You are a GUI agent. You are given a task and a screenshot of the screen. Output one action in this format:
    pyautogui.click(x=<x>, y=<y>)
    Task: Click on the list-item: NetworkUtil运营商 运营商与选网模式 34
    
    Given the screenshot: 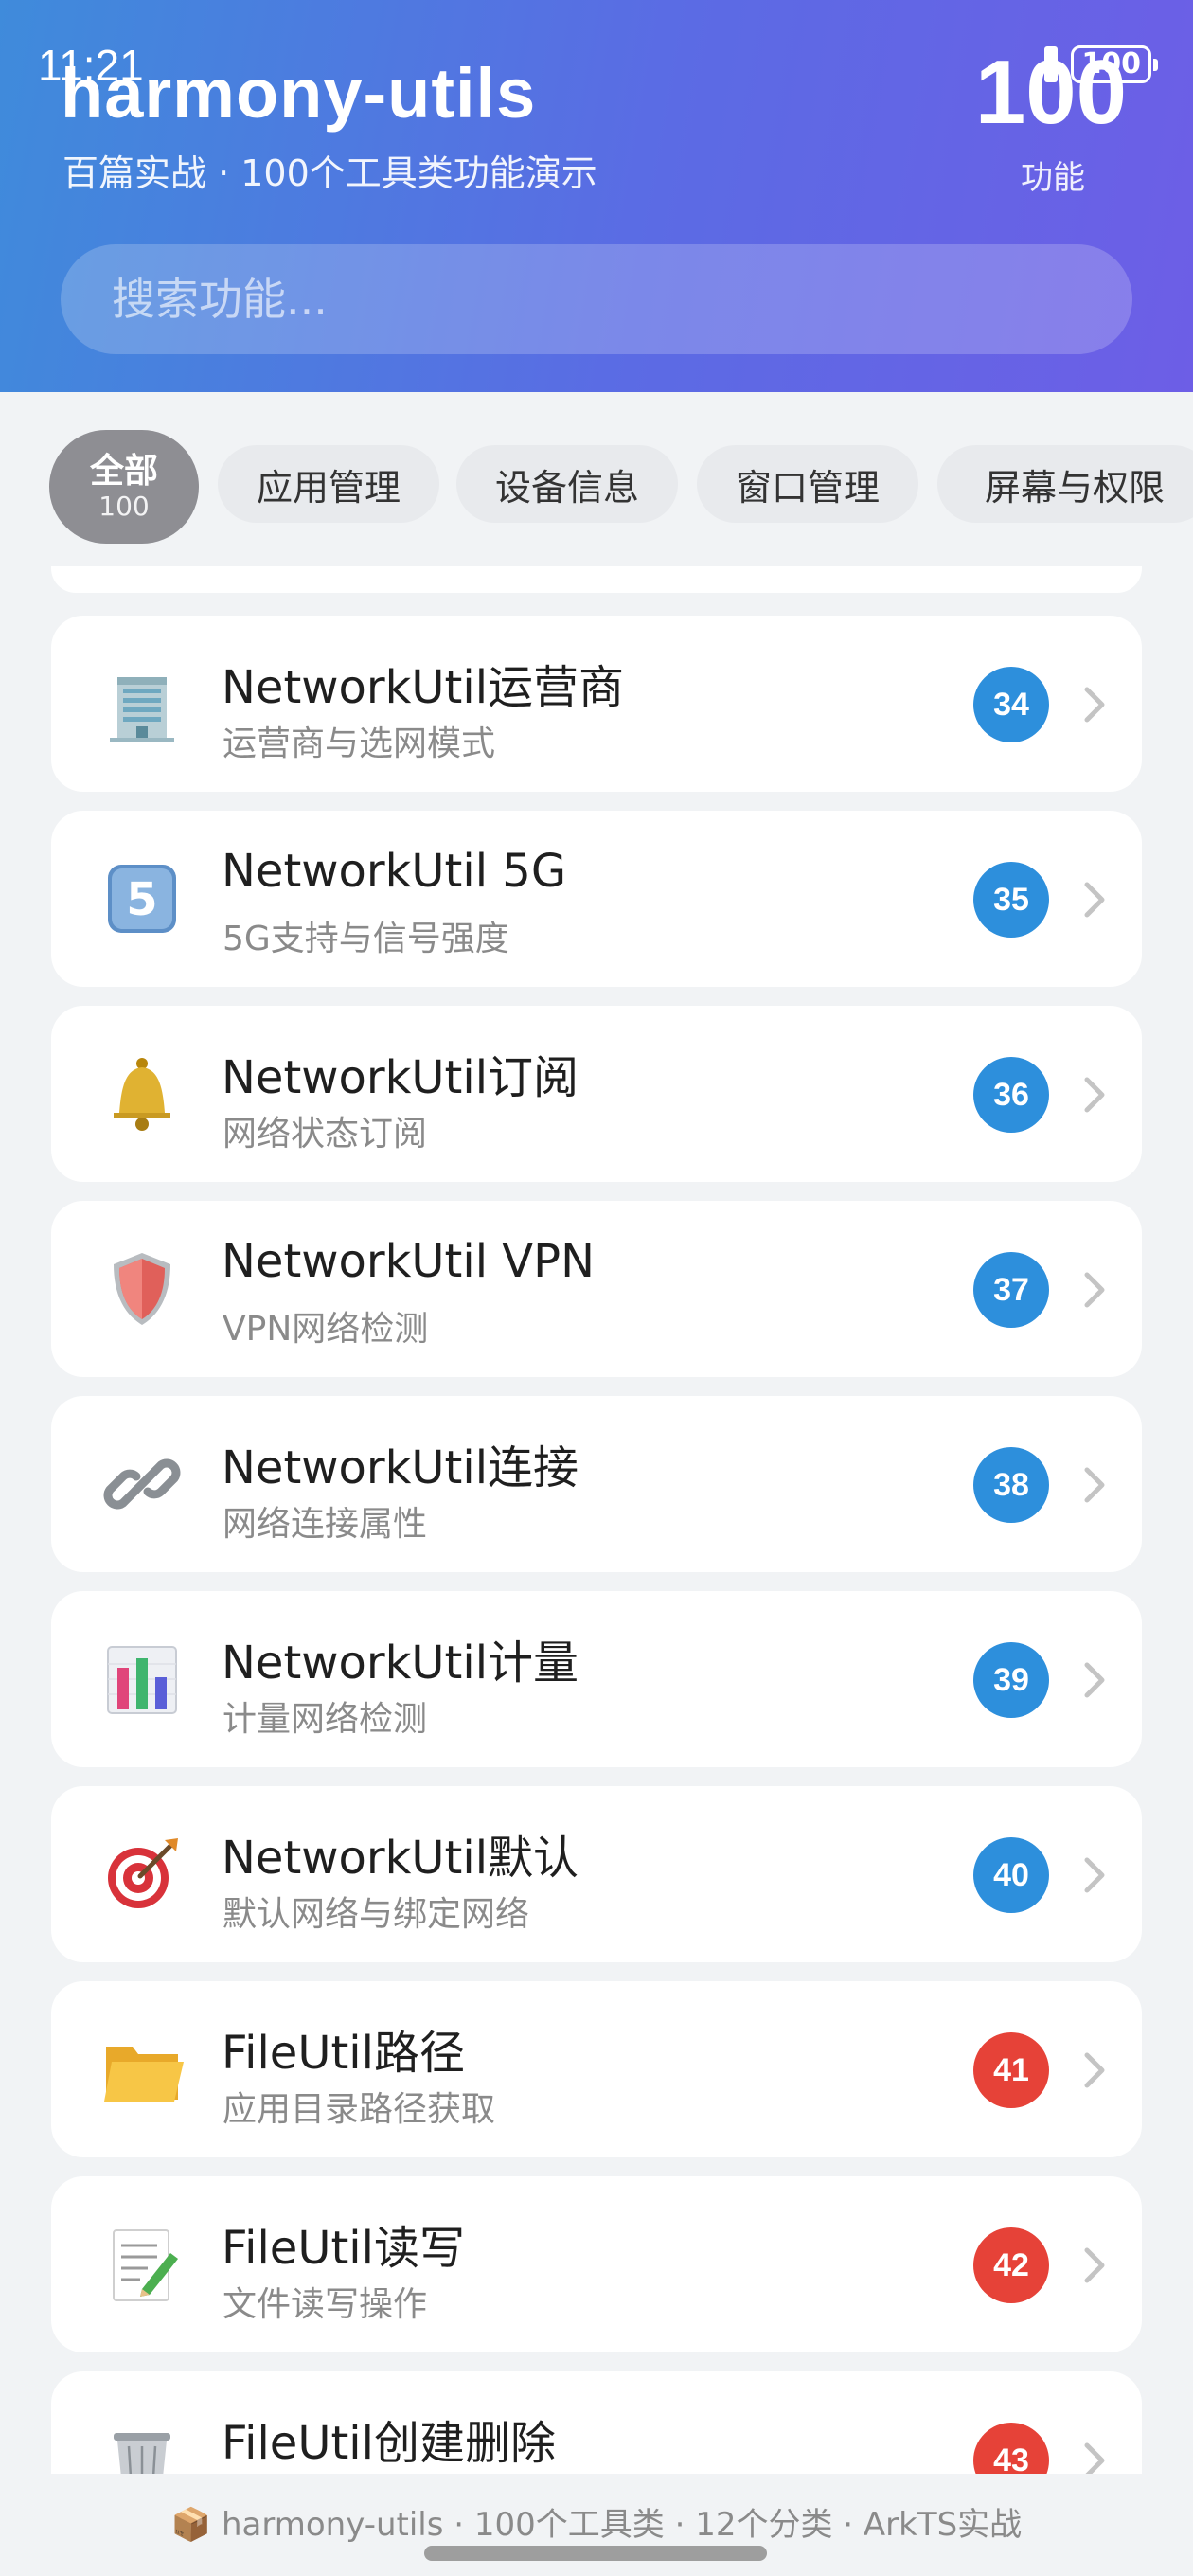 What is the action you would take?
    pyautogui.click(x=596, y=704)
    